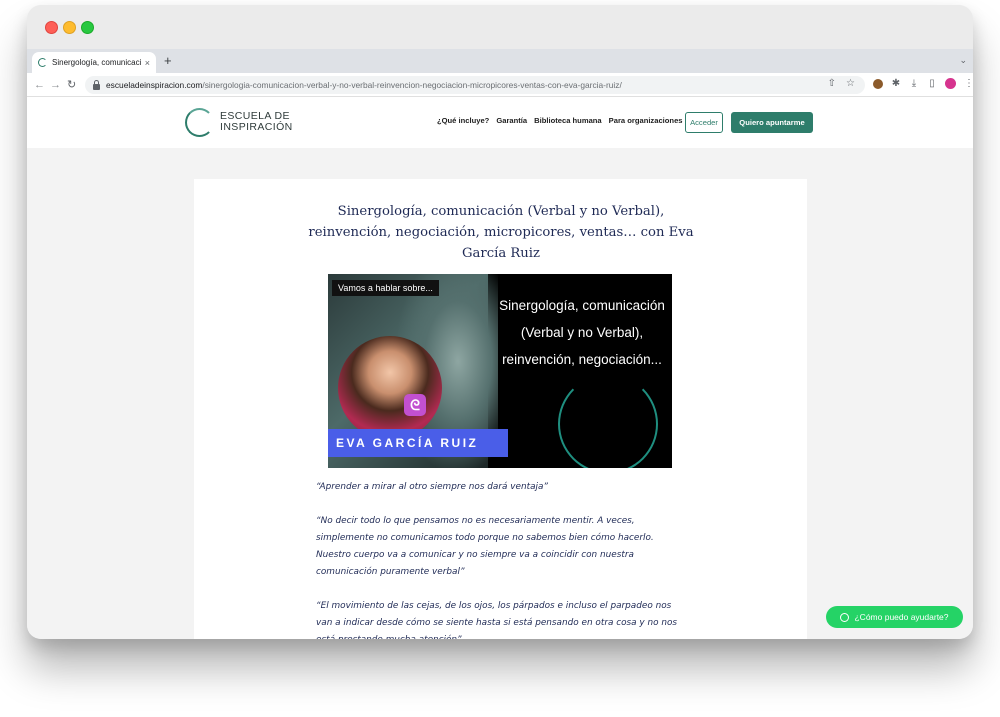 This screenshot has height=717, width=1000. Describe the element at coordinates (832, 83) in the screenshot. I see `share-icon: ⇧` at that location.